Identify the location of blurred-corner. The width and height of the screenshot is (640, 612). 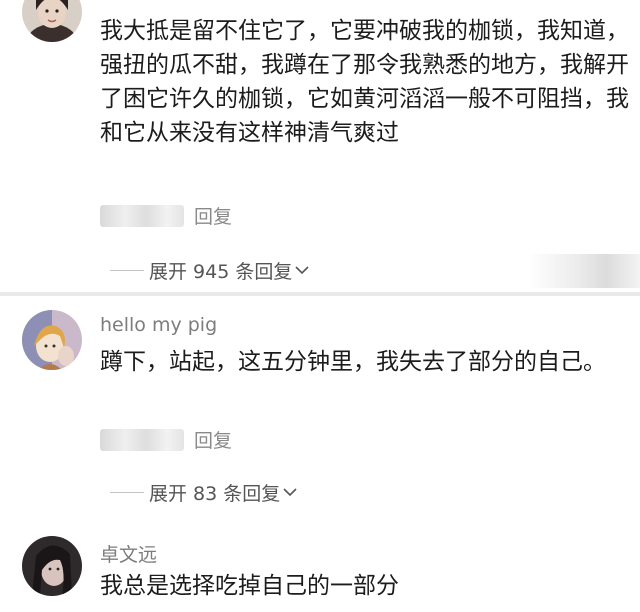
(584, 271).